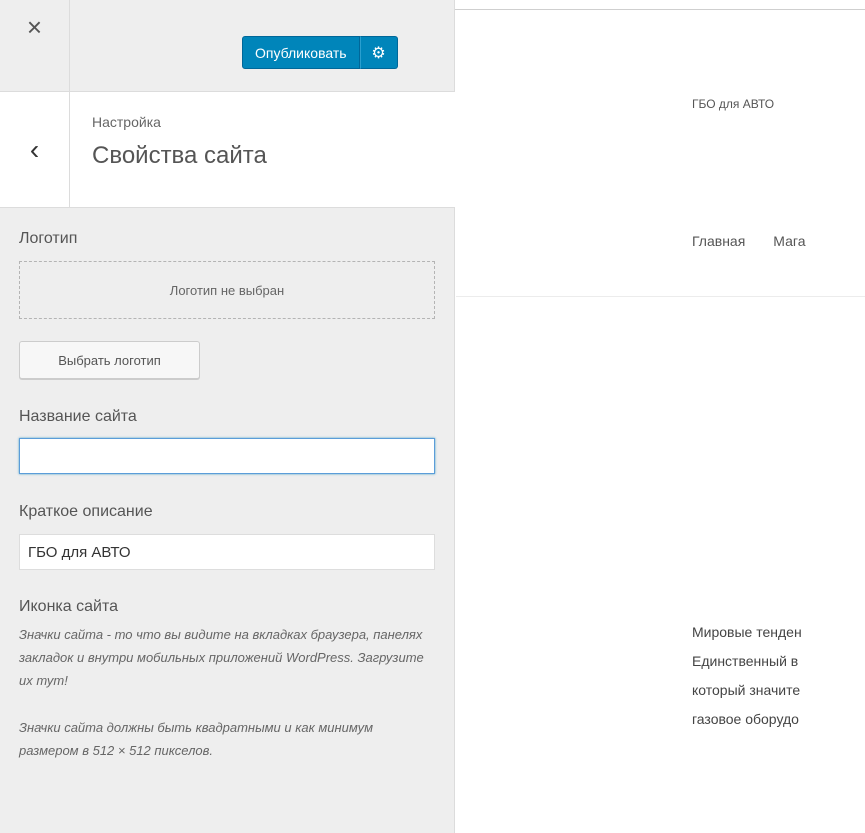 The image size is (865, 833). What do you see at coordinates (68, 606) in the screenshot?
I see `site-icon-label: Иконка сайта` at bounding box center [68, 606].